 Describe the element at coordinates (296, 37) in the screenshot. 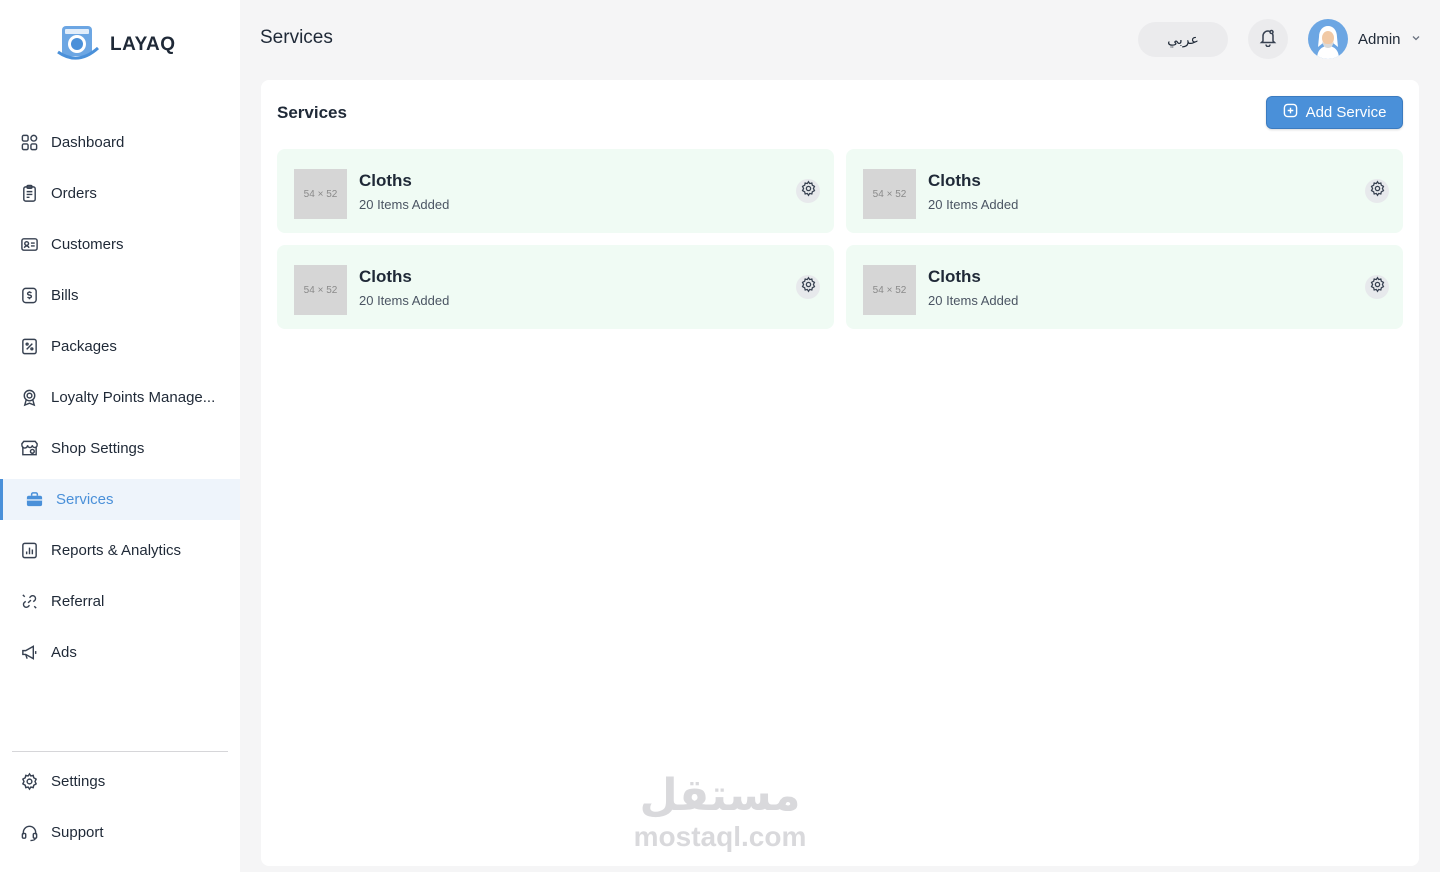

I see `page-title: Services` at that location.